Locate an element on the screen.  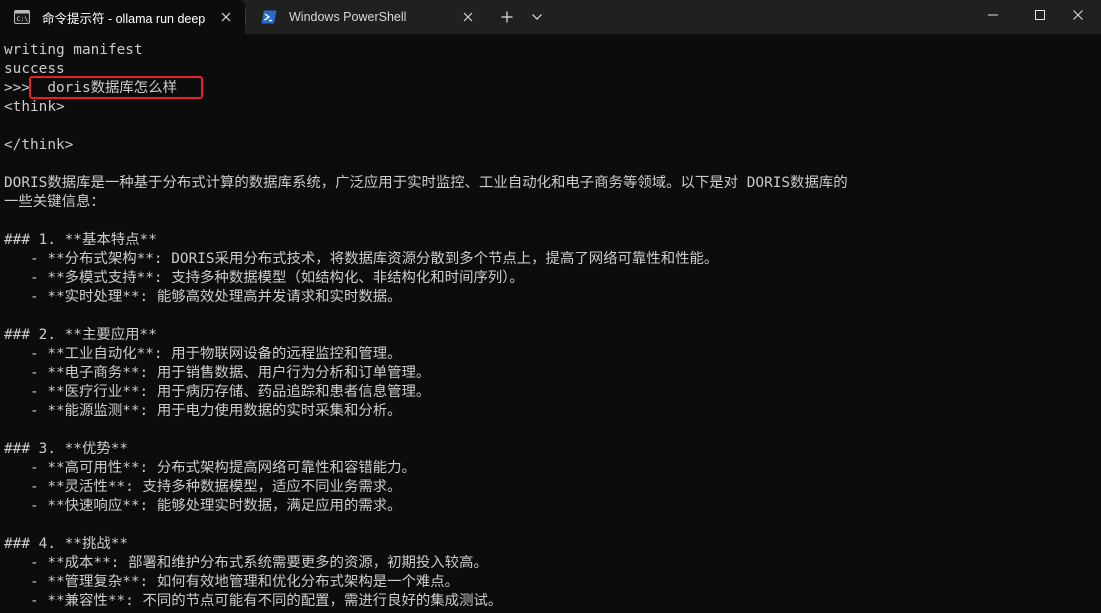
terminal-line: ### 1. **基本特点** is located at coordinates (80, 240).